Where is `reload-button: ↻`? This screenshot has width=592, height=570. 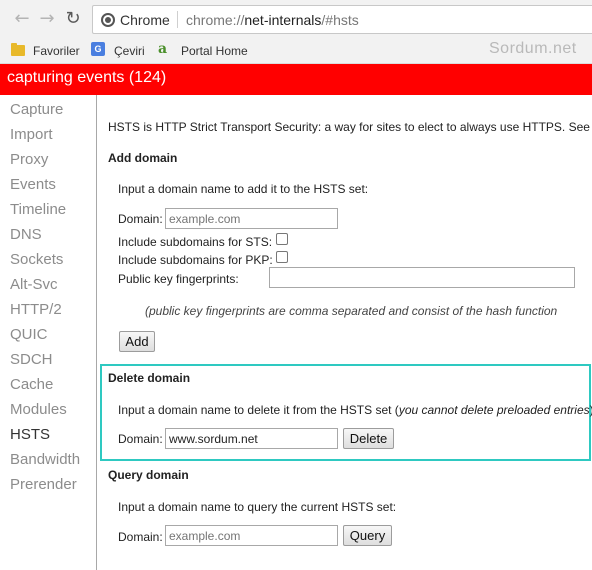 reload-button: ↻ is located at coordinates (73, 19).